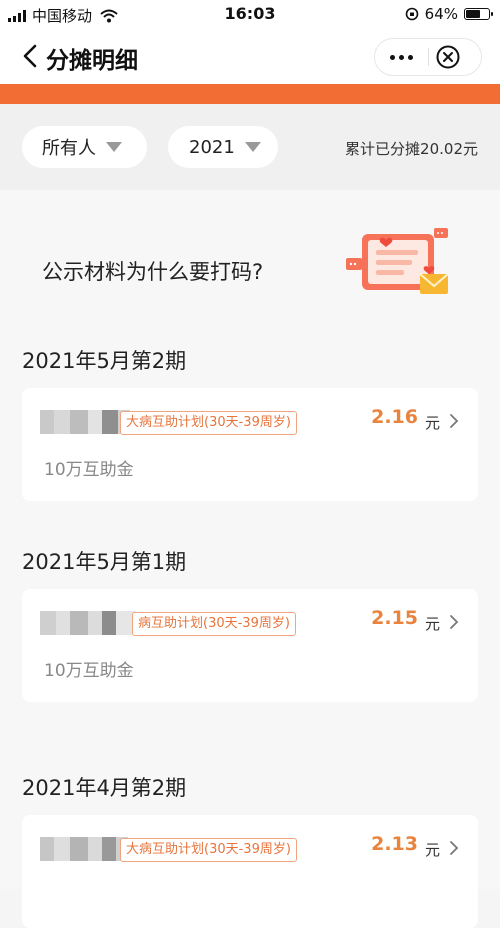  I want to click on banner-title: 公示材料为什么要打码?, so click(153, 272).